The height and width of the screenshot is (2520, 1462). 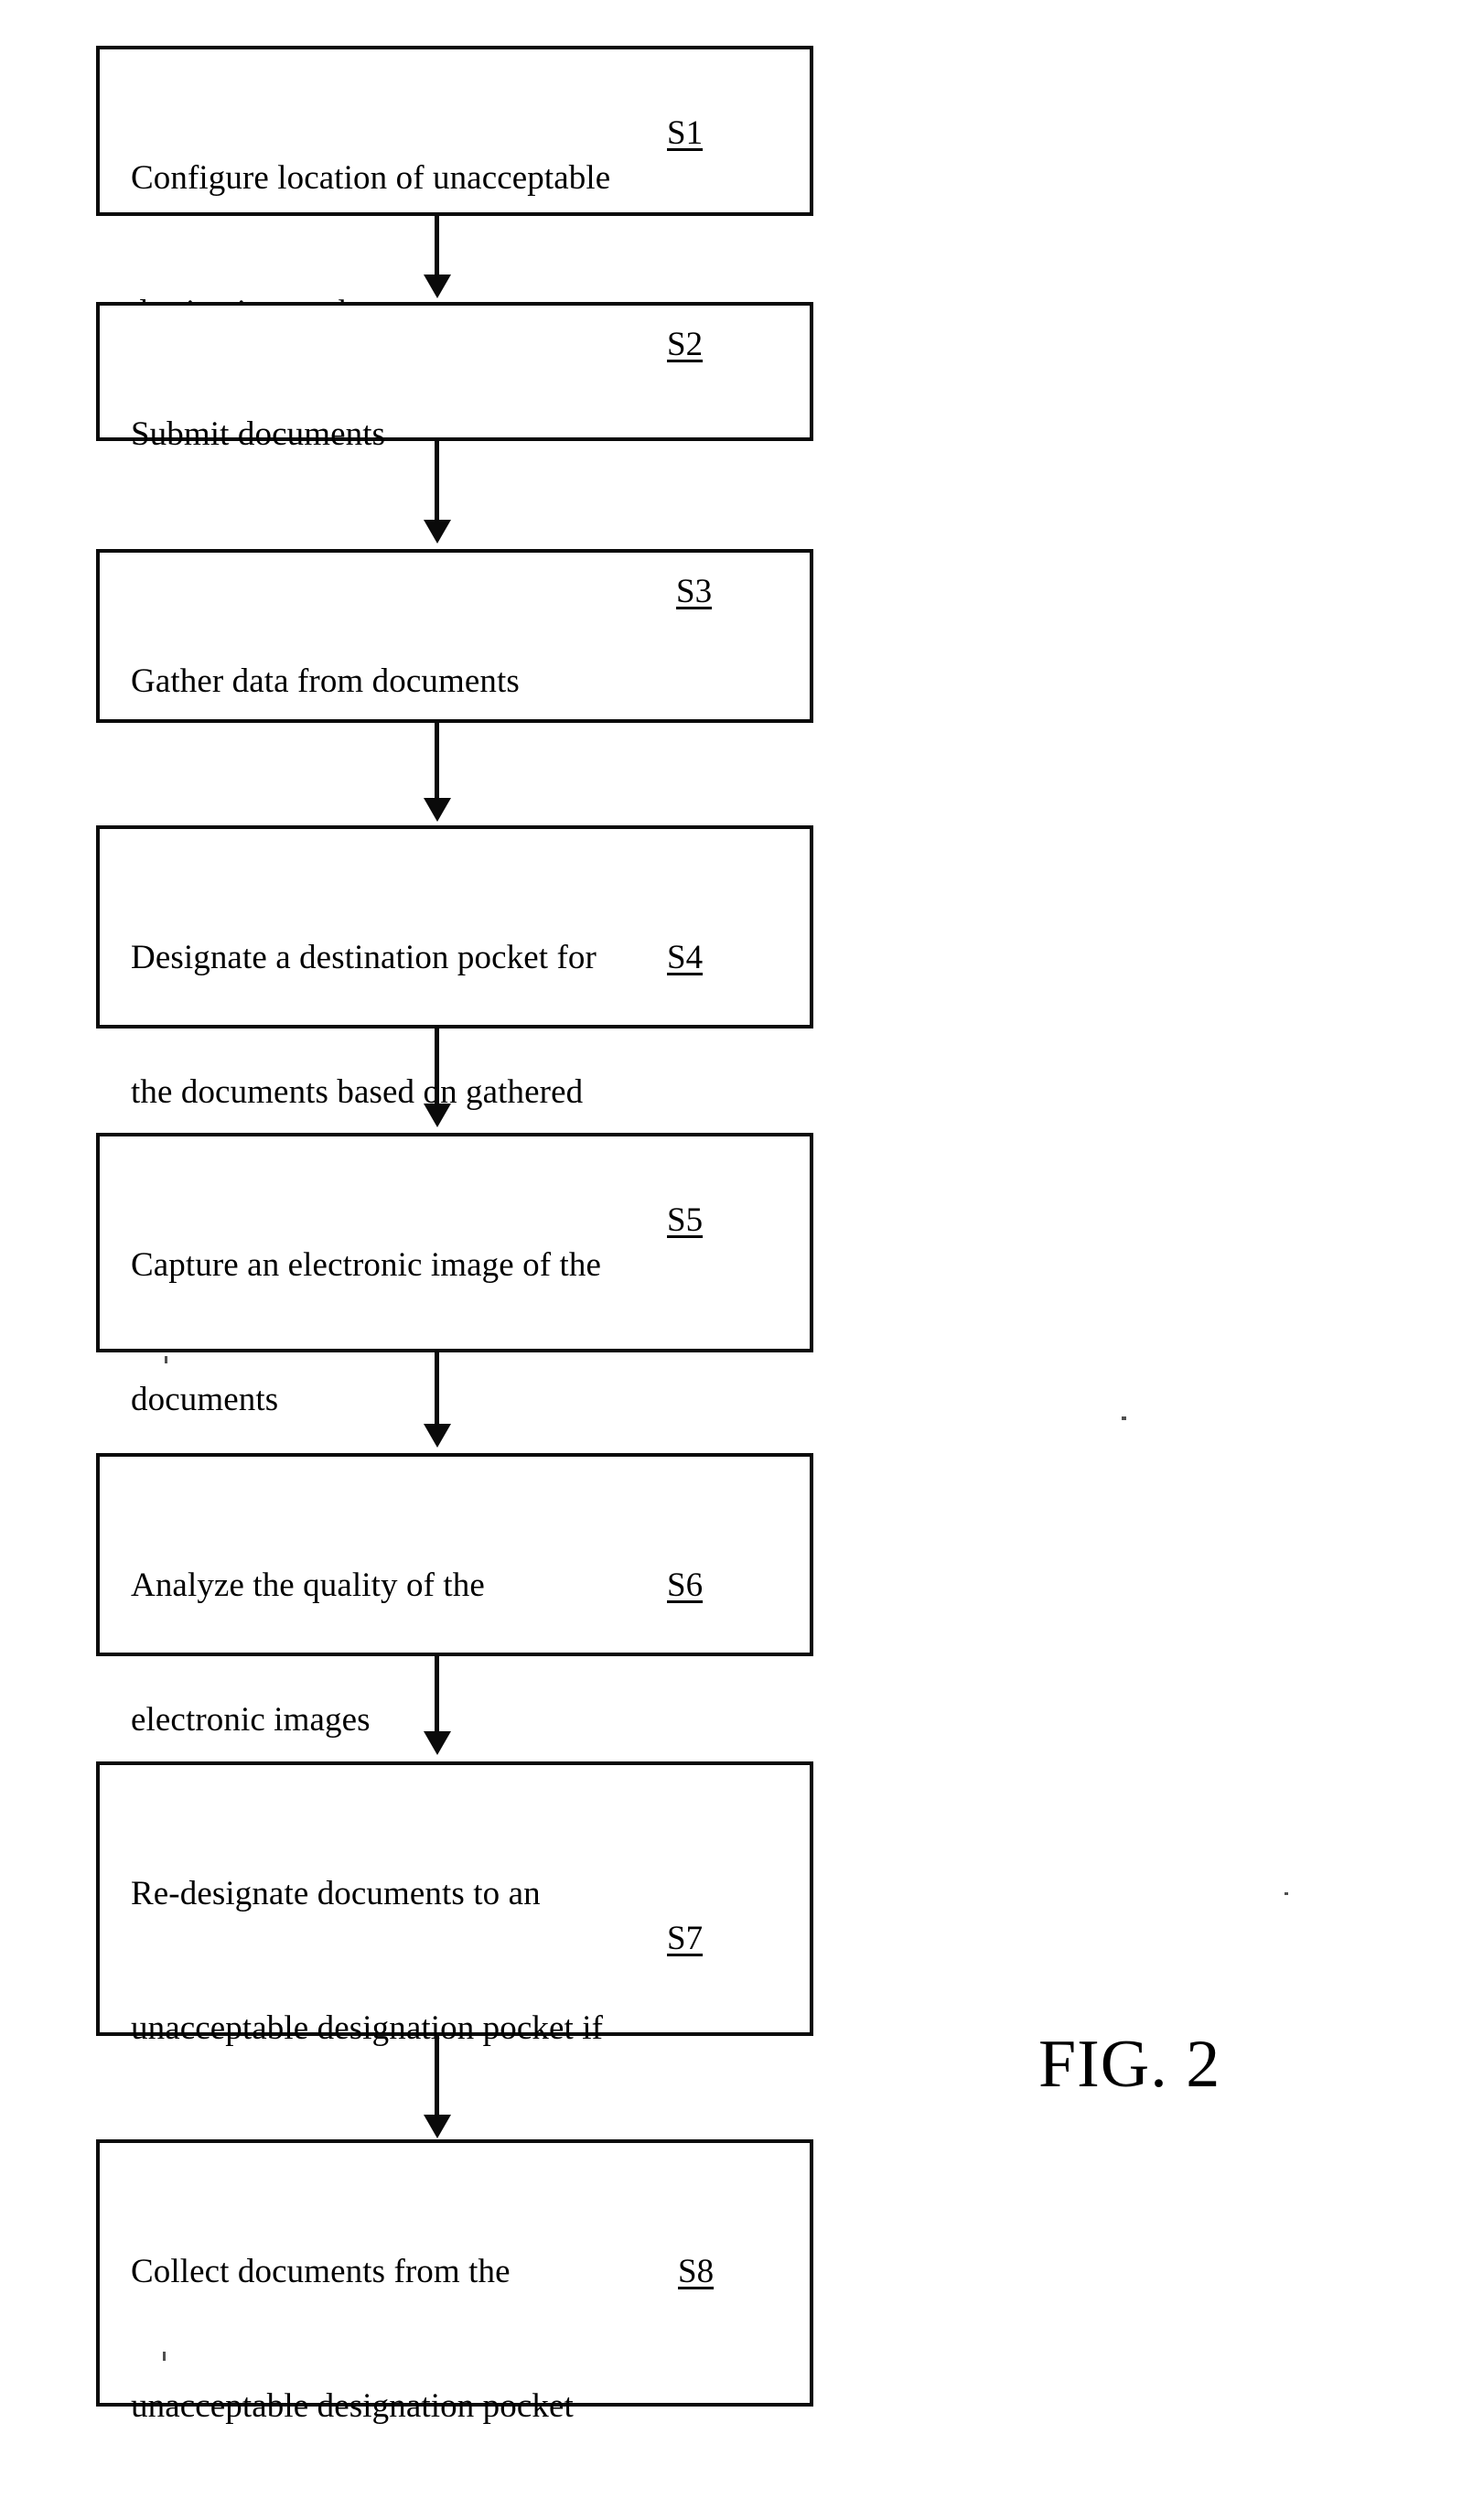 What do you see at coordinates (437, 532) in the screenshot?
I see `arrowhead-s2-s3` at bounding box center [437, 532].